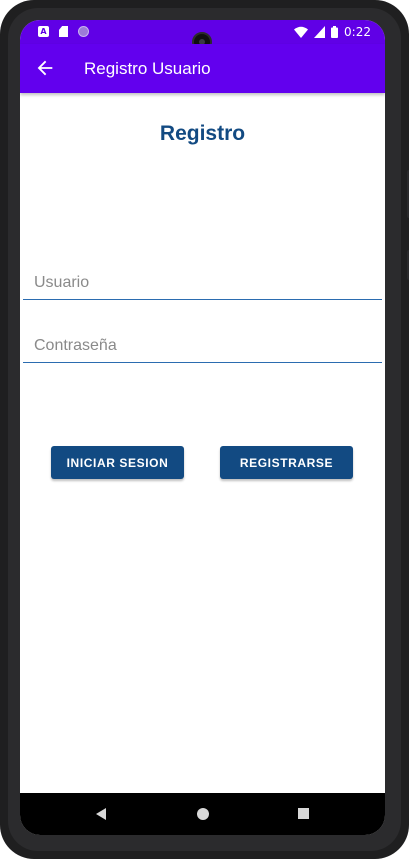 Image resolution: width=409 pixels, height=859 pixels. Describe the element at coordinates (117, 462) in the screenshot. I see `login-button: INICIAR SESION` at that location.